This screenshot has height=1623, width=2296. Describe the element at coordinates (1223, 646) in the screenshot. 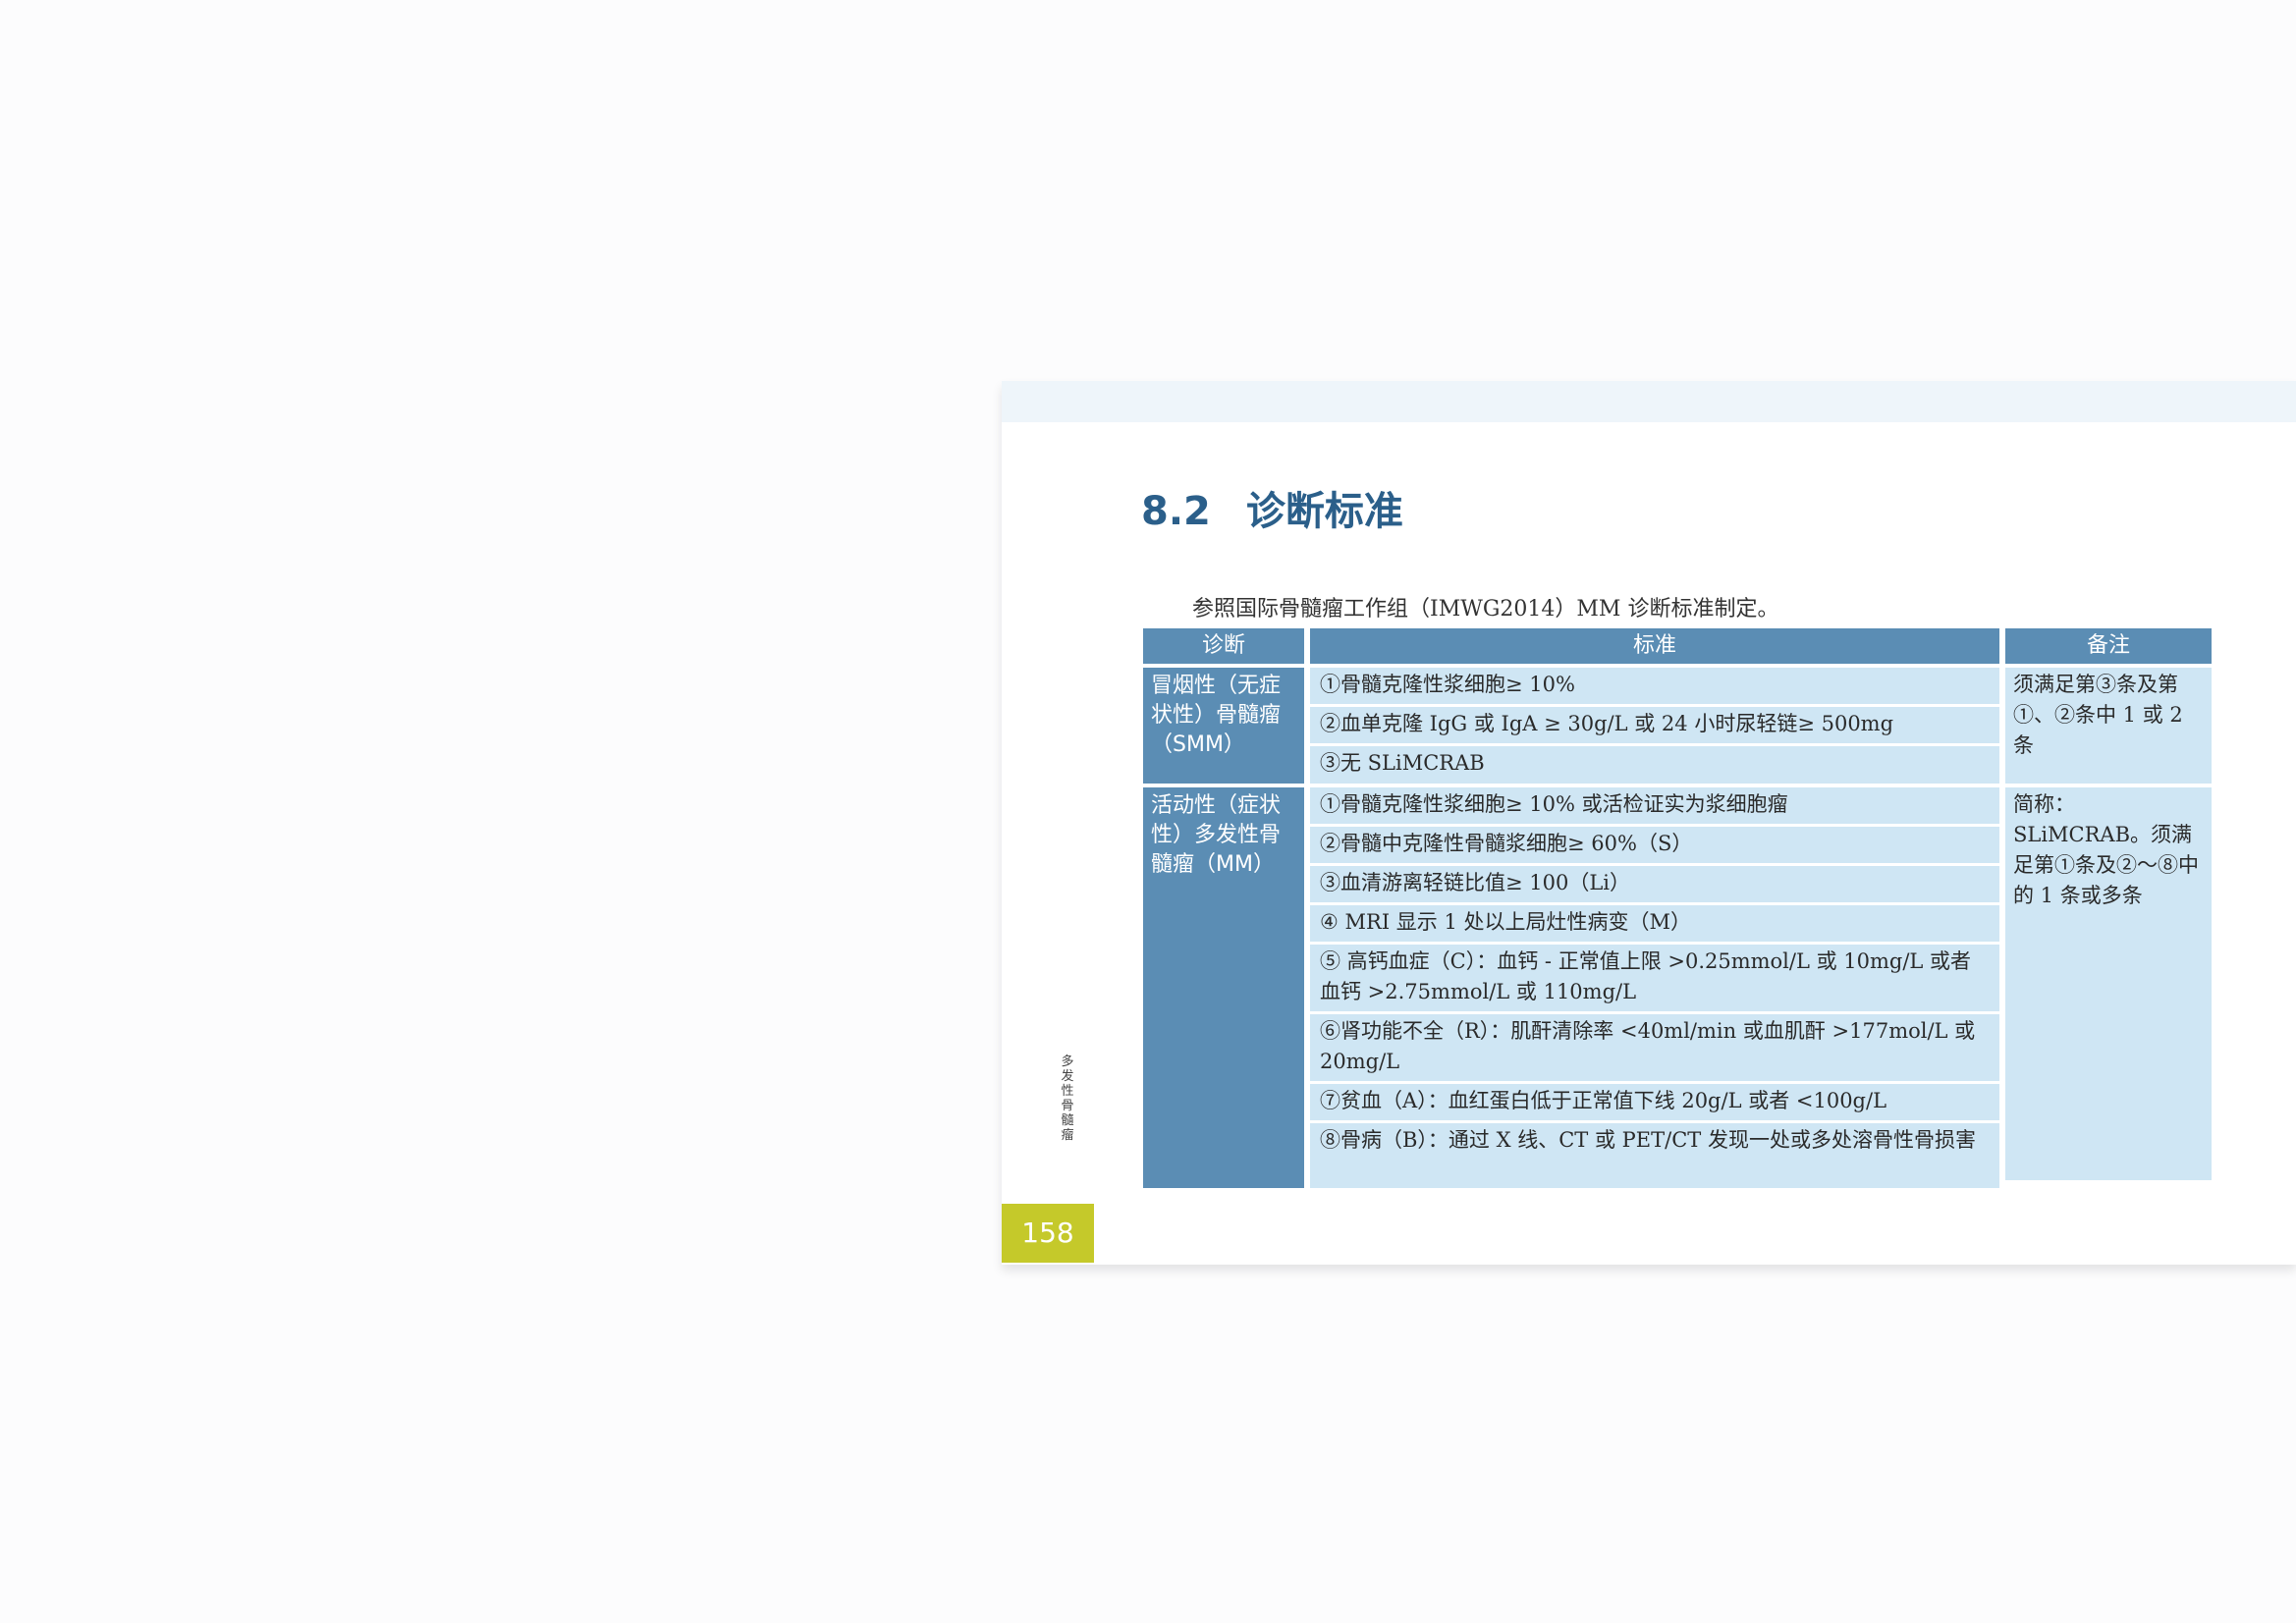

I see `header-diagnosis: 诊断` at that location.